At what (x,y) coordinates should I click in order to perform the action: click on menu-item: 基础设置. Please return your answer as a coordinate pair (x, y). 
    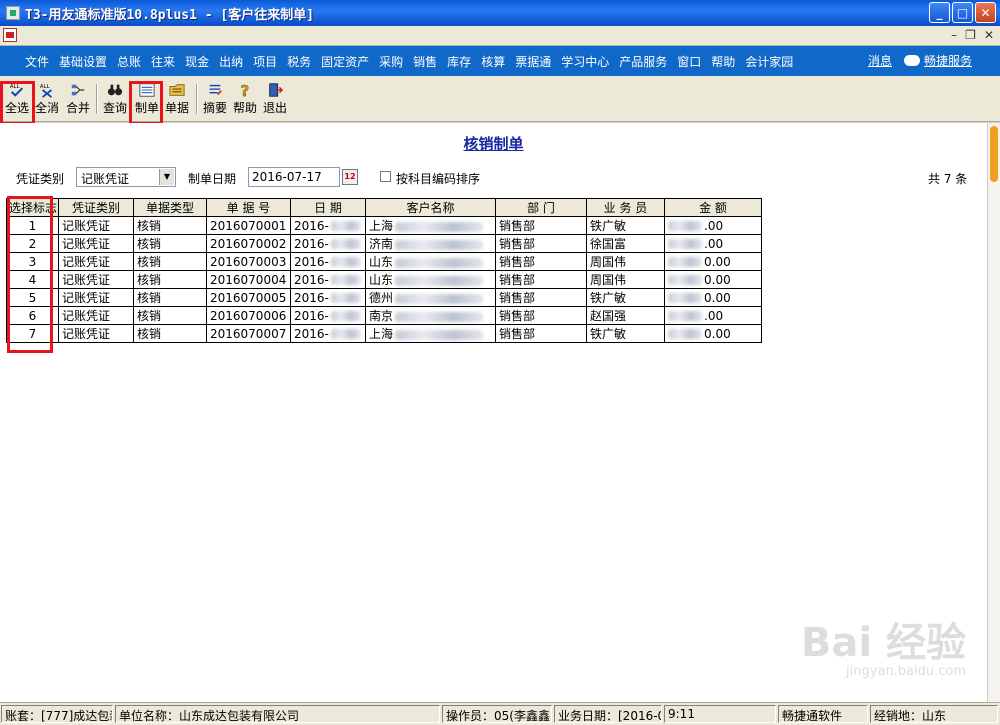
    Looking at the image, I should click on (83, 61).